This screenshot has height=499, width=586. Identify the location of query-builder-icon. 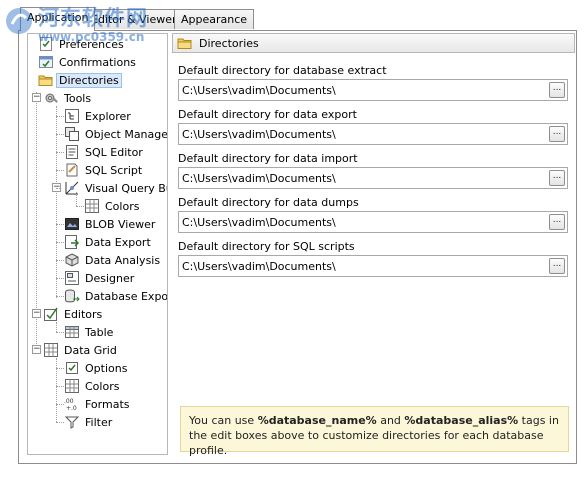
(72, 188).